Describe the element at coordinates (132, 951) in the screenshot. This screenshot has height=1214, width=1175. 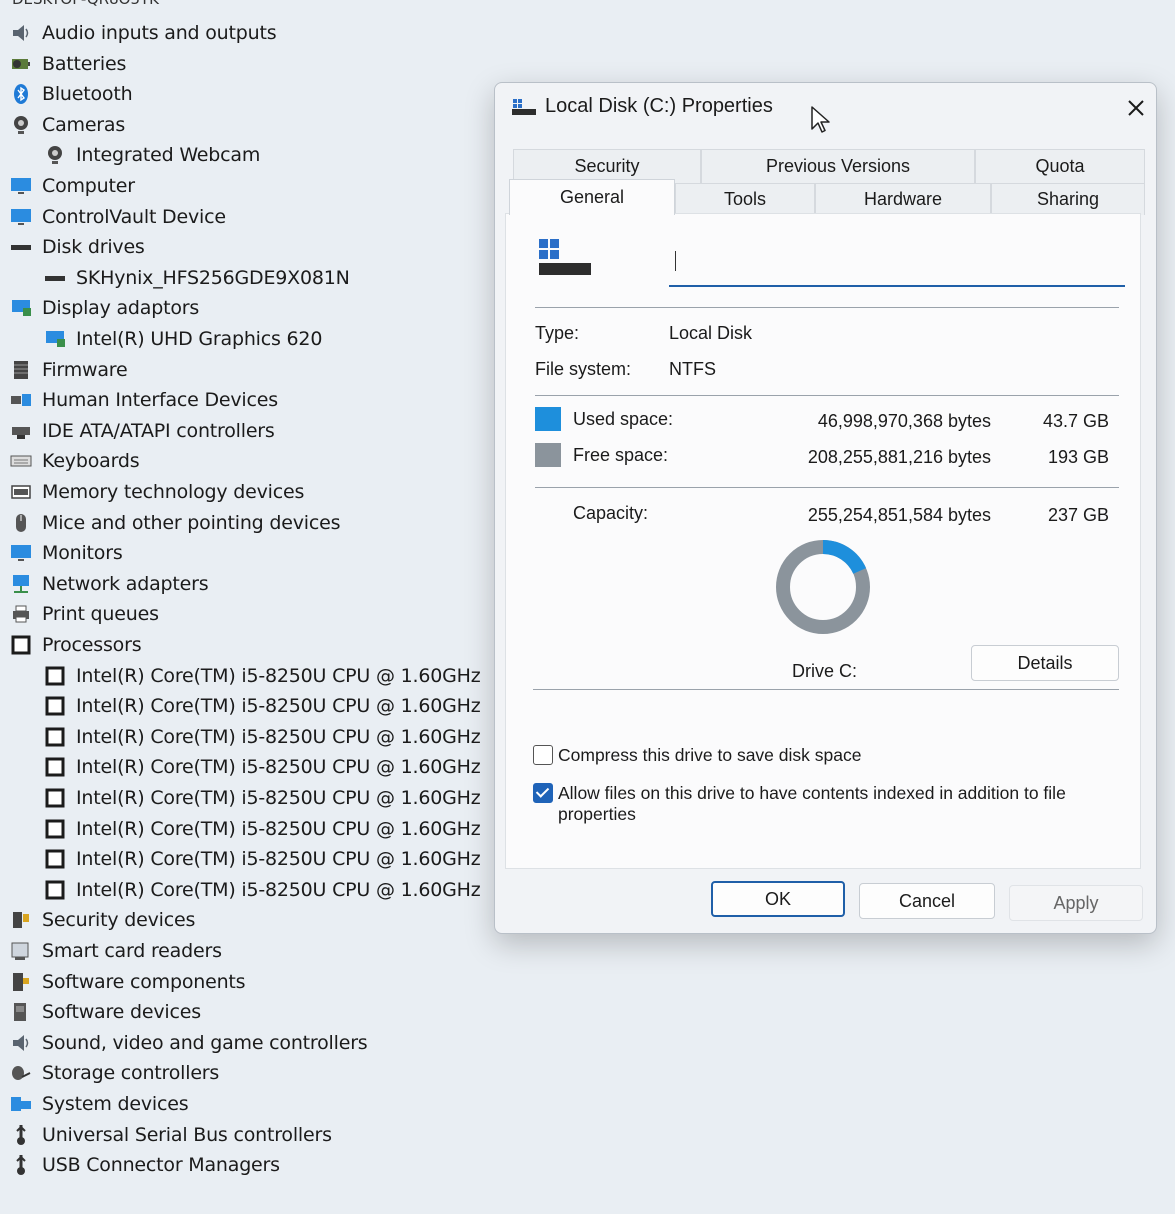
I see `tree-item-label: Smart card readers` at that location.